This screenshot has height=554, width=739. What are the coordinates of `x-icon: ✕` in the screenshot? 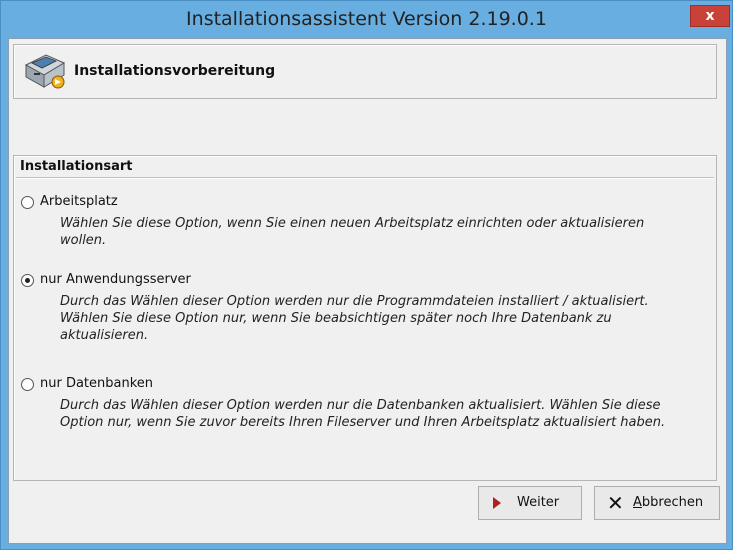 It's located at (615, 503).